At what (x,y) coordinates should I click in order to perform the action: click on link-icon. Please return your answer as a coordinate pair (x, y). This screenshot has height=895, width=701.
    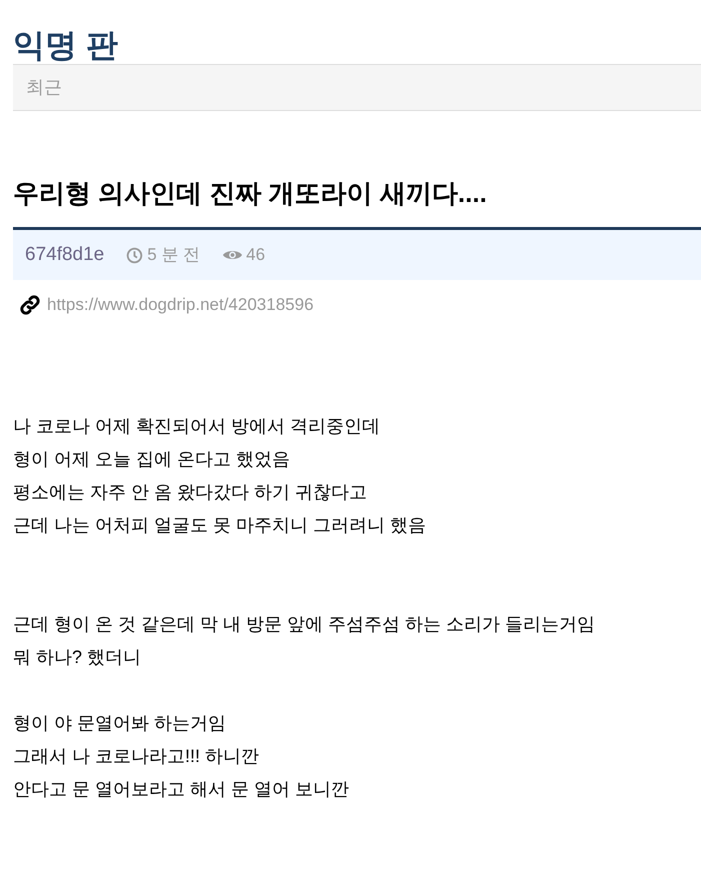
    Looking at the image, I should click on (30, 305).